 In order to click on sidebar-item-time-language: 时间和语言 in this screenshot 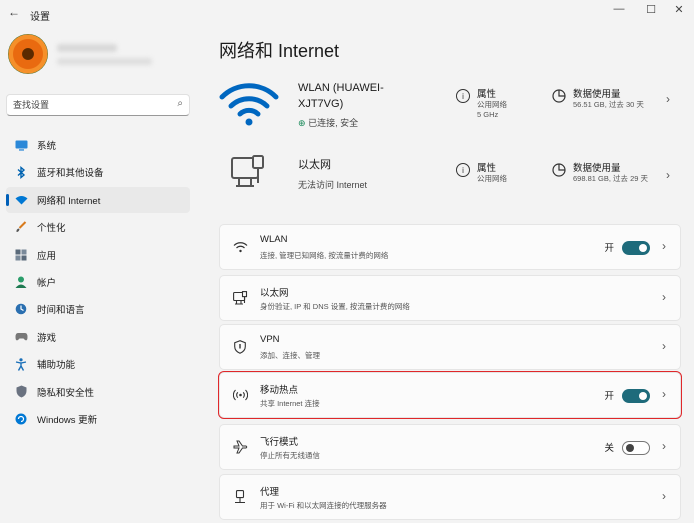, I will do `click(98, 309)`.